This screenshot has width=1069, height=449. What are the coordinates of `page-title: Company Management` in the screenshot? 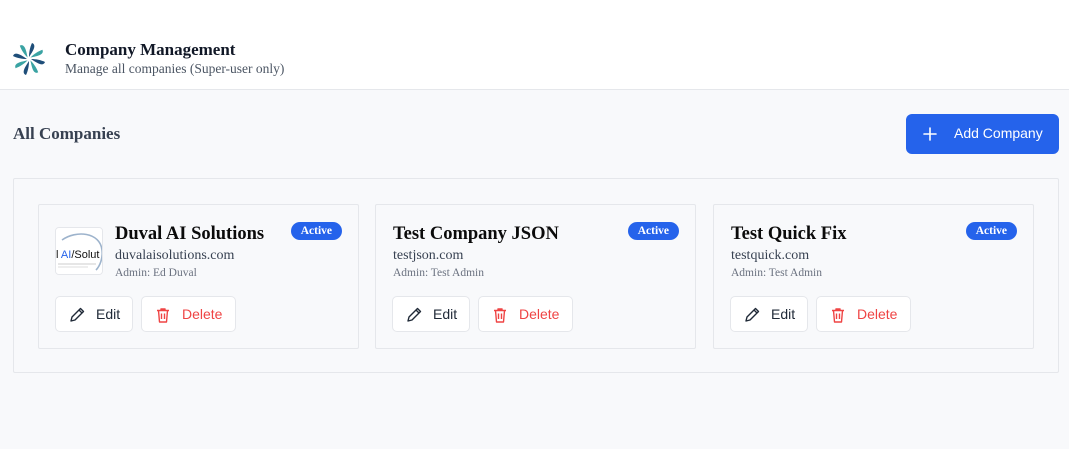 It's located at (150, 49).